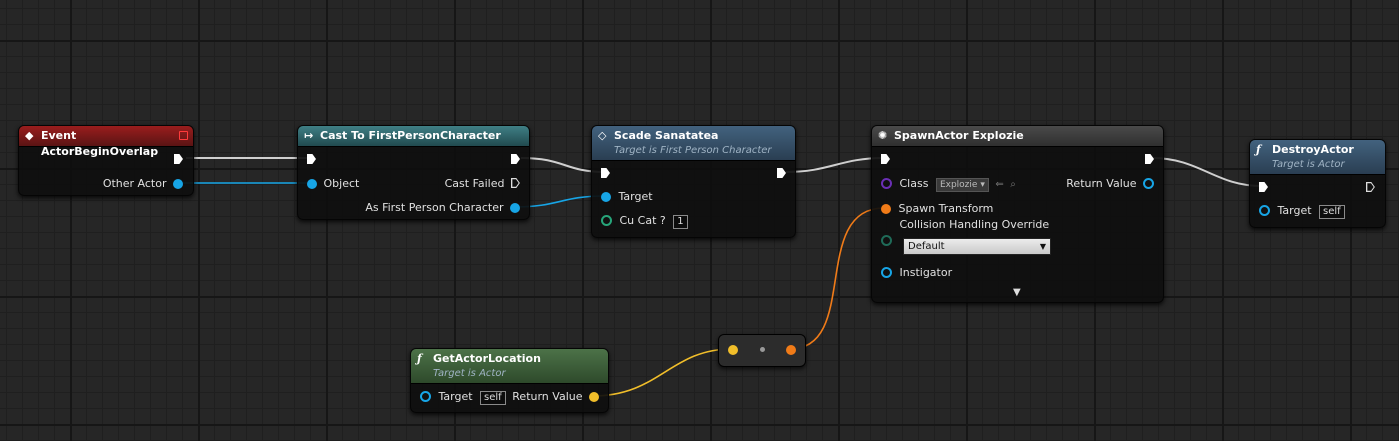 The height and width of the screenshot is (441, 1399). I want to click on instigator-pin: Instigator, so click(916, 273).